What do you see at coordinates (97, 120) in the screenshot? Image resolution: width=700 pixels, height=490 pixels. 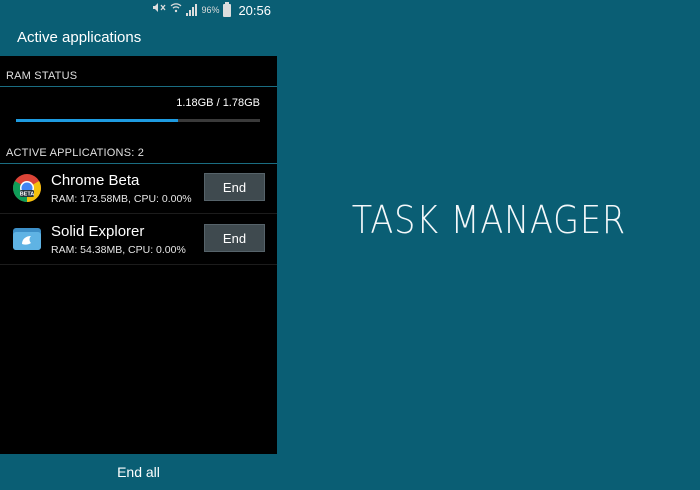 I see `ram-progress-fill` at bounding box center [97, 120].